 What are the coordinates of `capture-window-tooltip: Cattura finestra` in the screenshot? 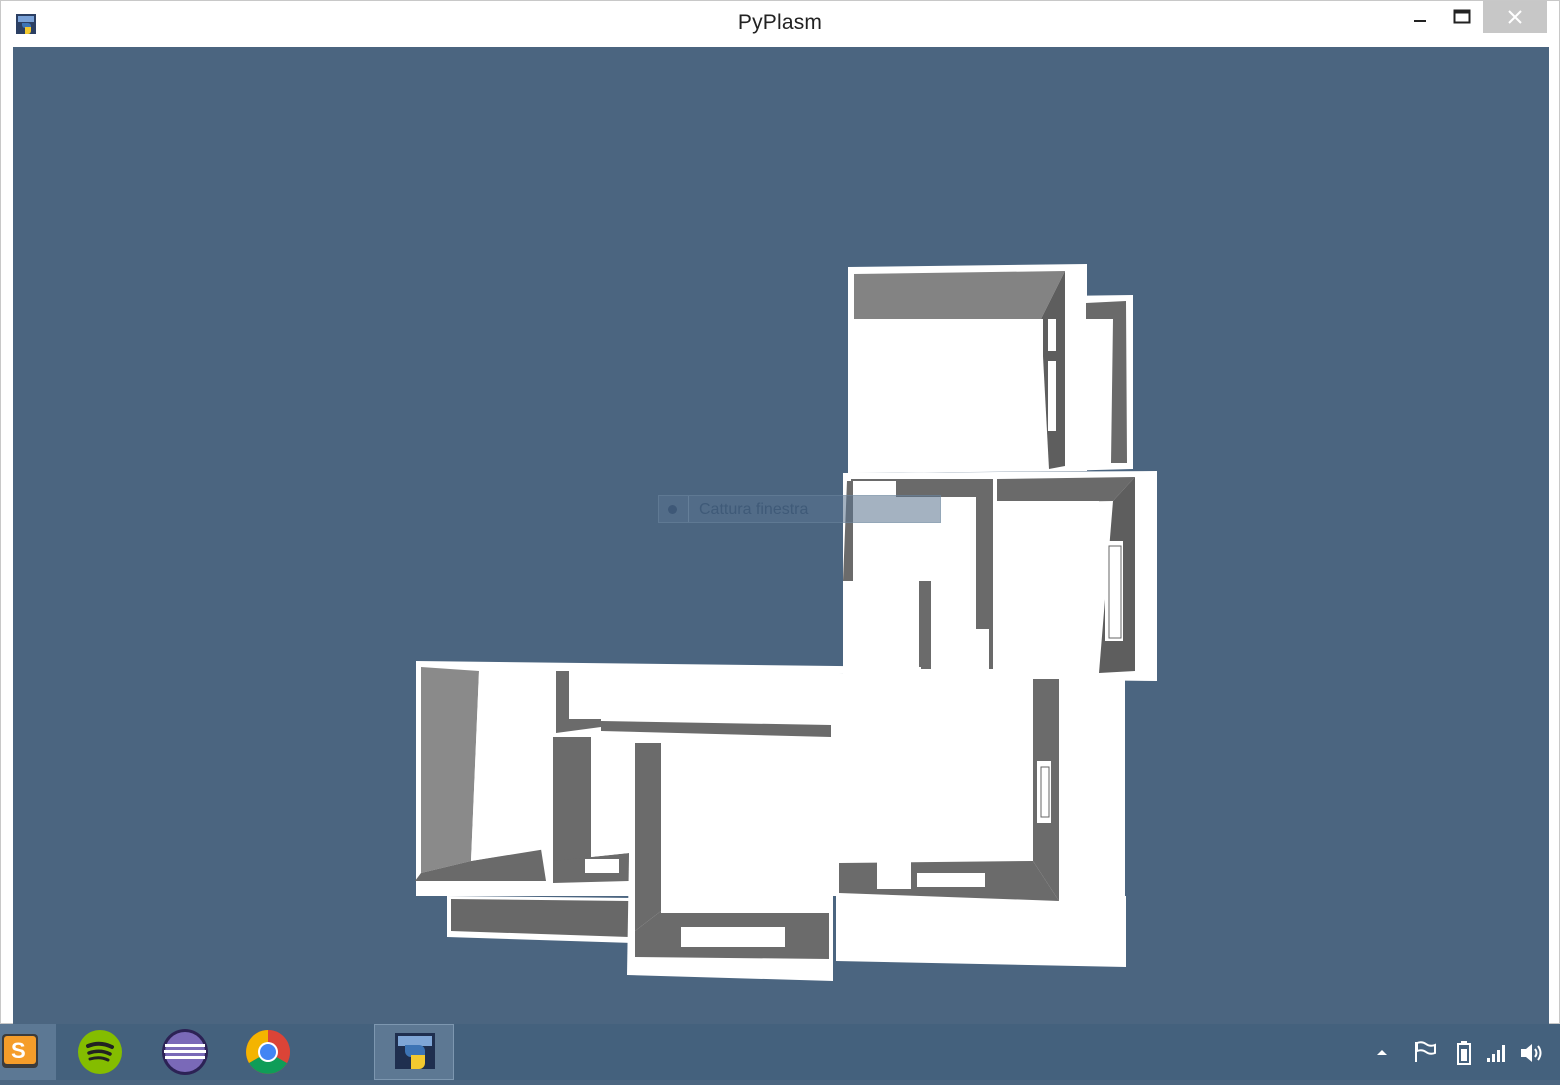 It's located at (799, 509).